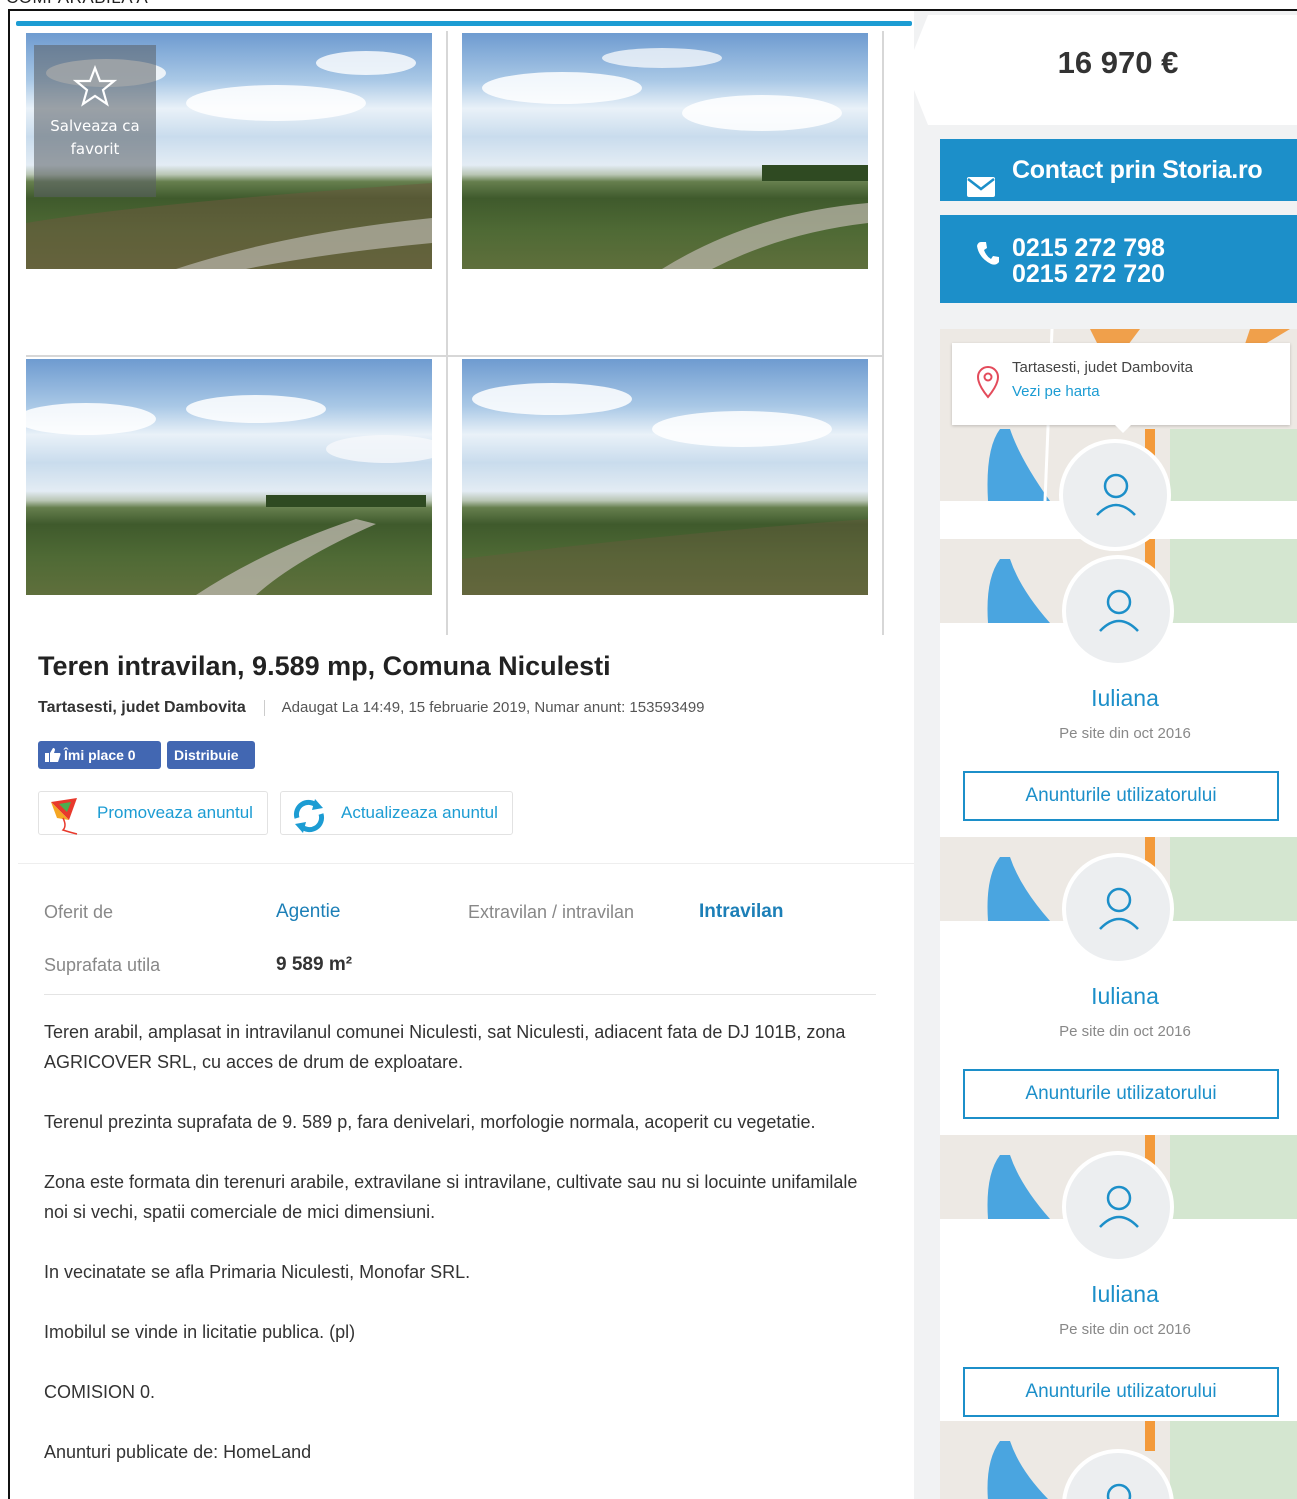  I want to click on extravilan-label: Extravilan / intravilan, so click(551, 912).